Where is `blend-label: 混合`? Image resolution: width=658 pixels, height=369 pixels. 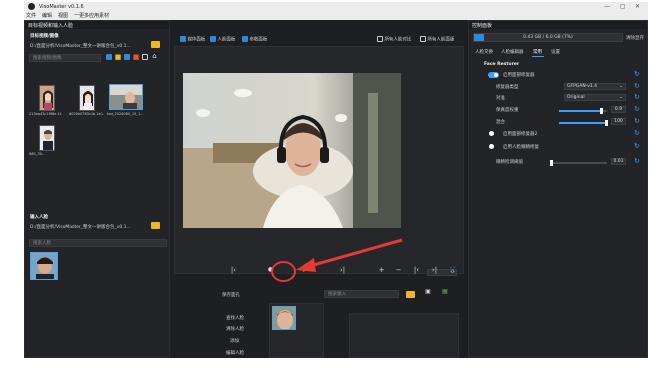 blend-label: 混合 is located at coordinates (500, 122).